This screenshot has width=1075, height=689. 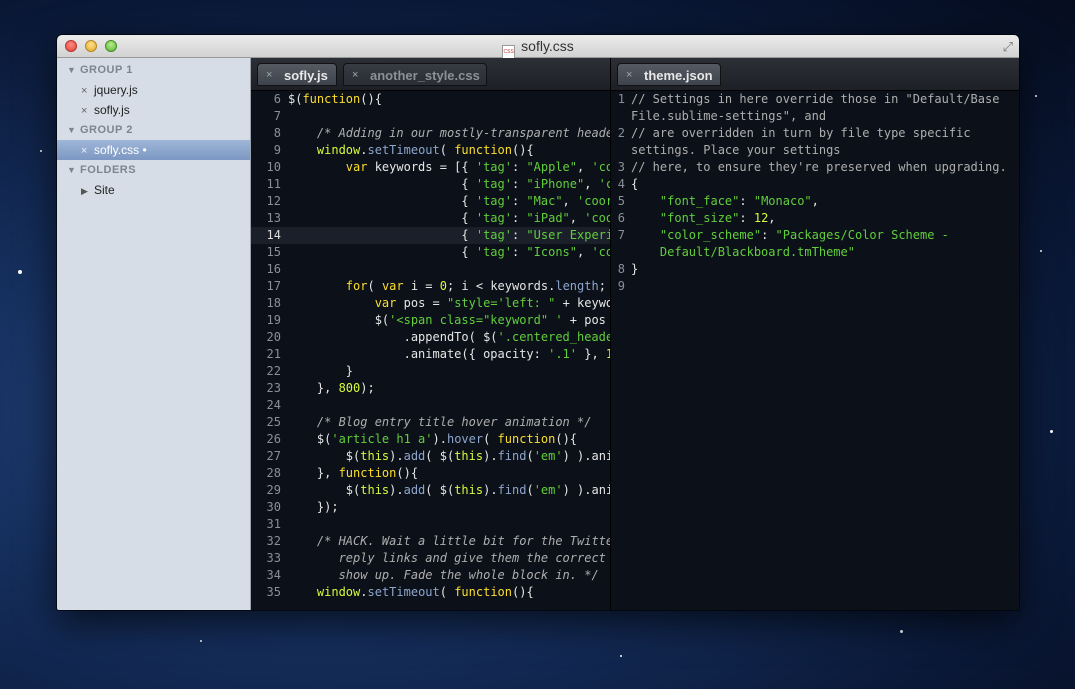 I want to click on line-number: 32, so click(x=273, y=541).